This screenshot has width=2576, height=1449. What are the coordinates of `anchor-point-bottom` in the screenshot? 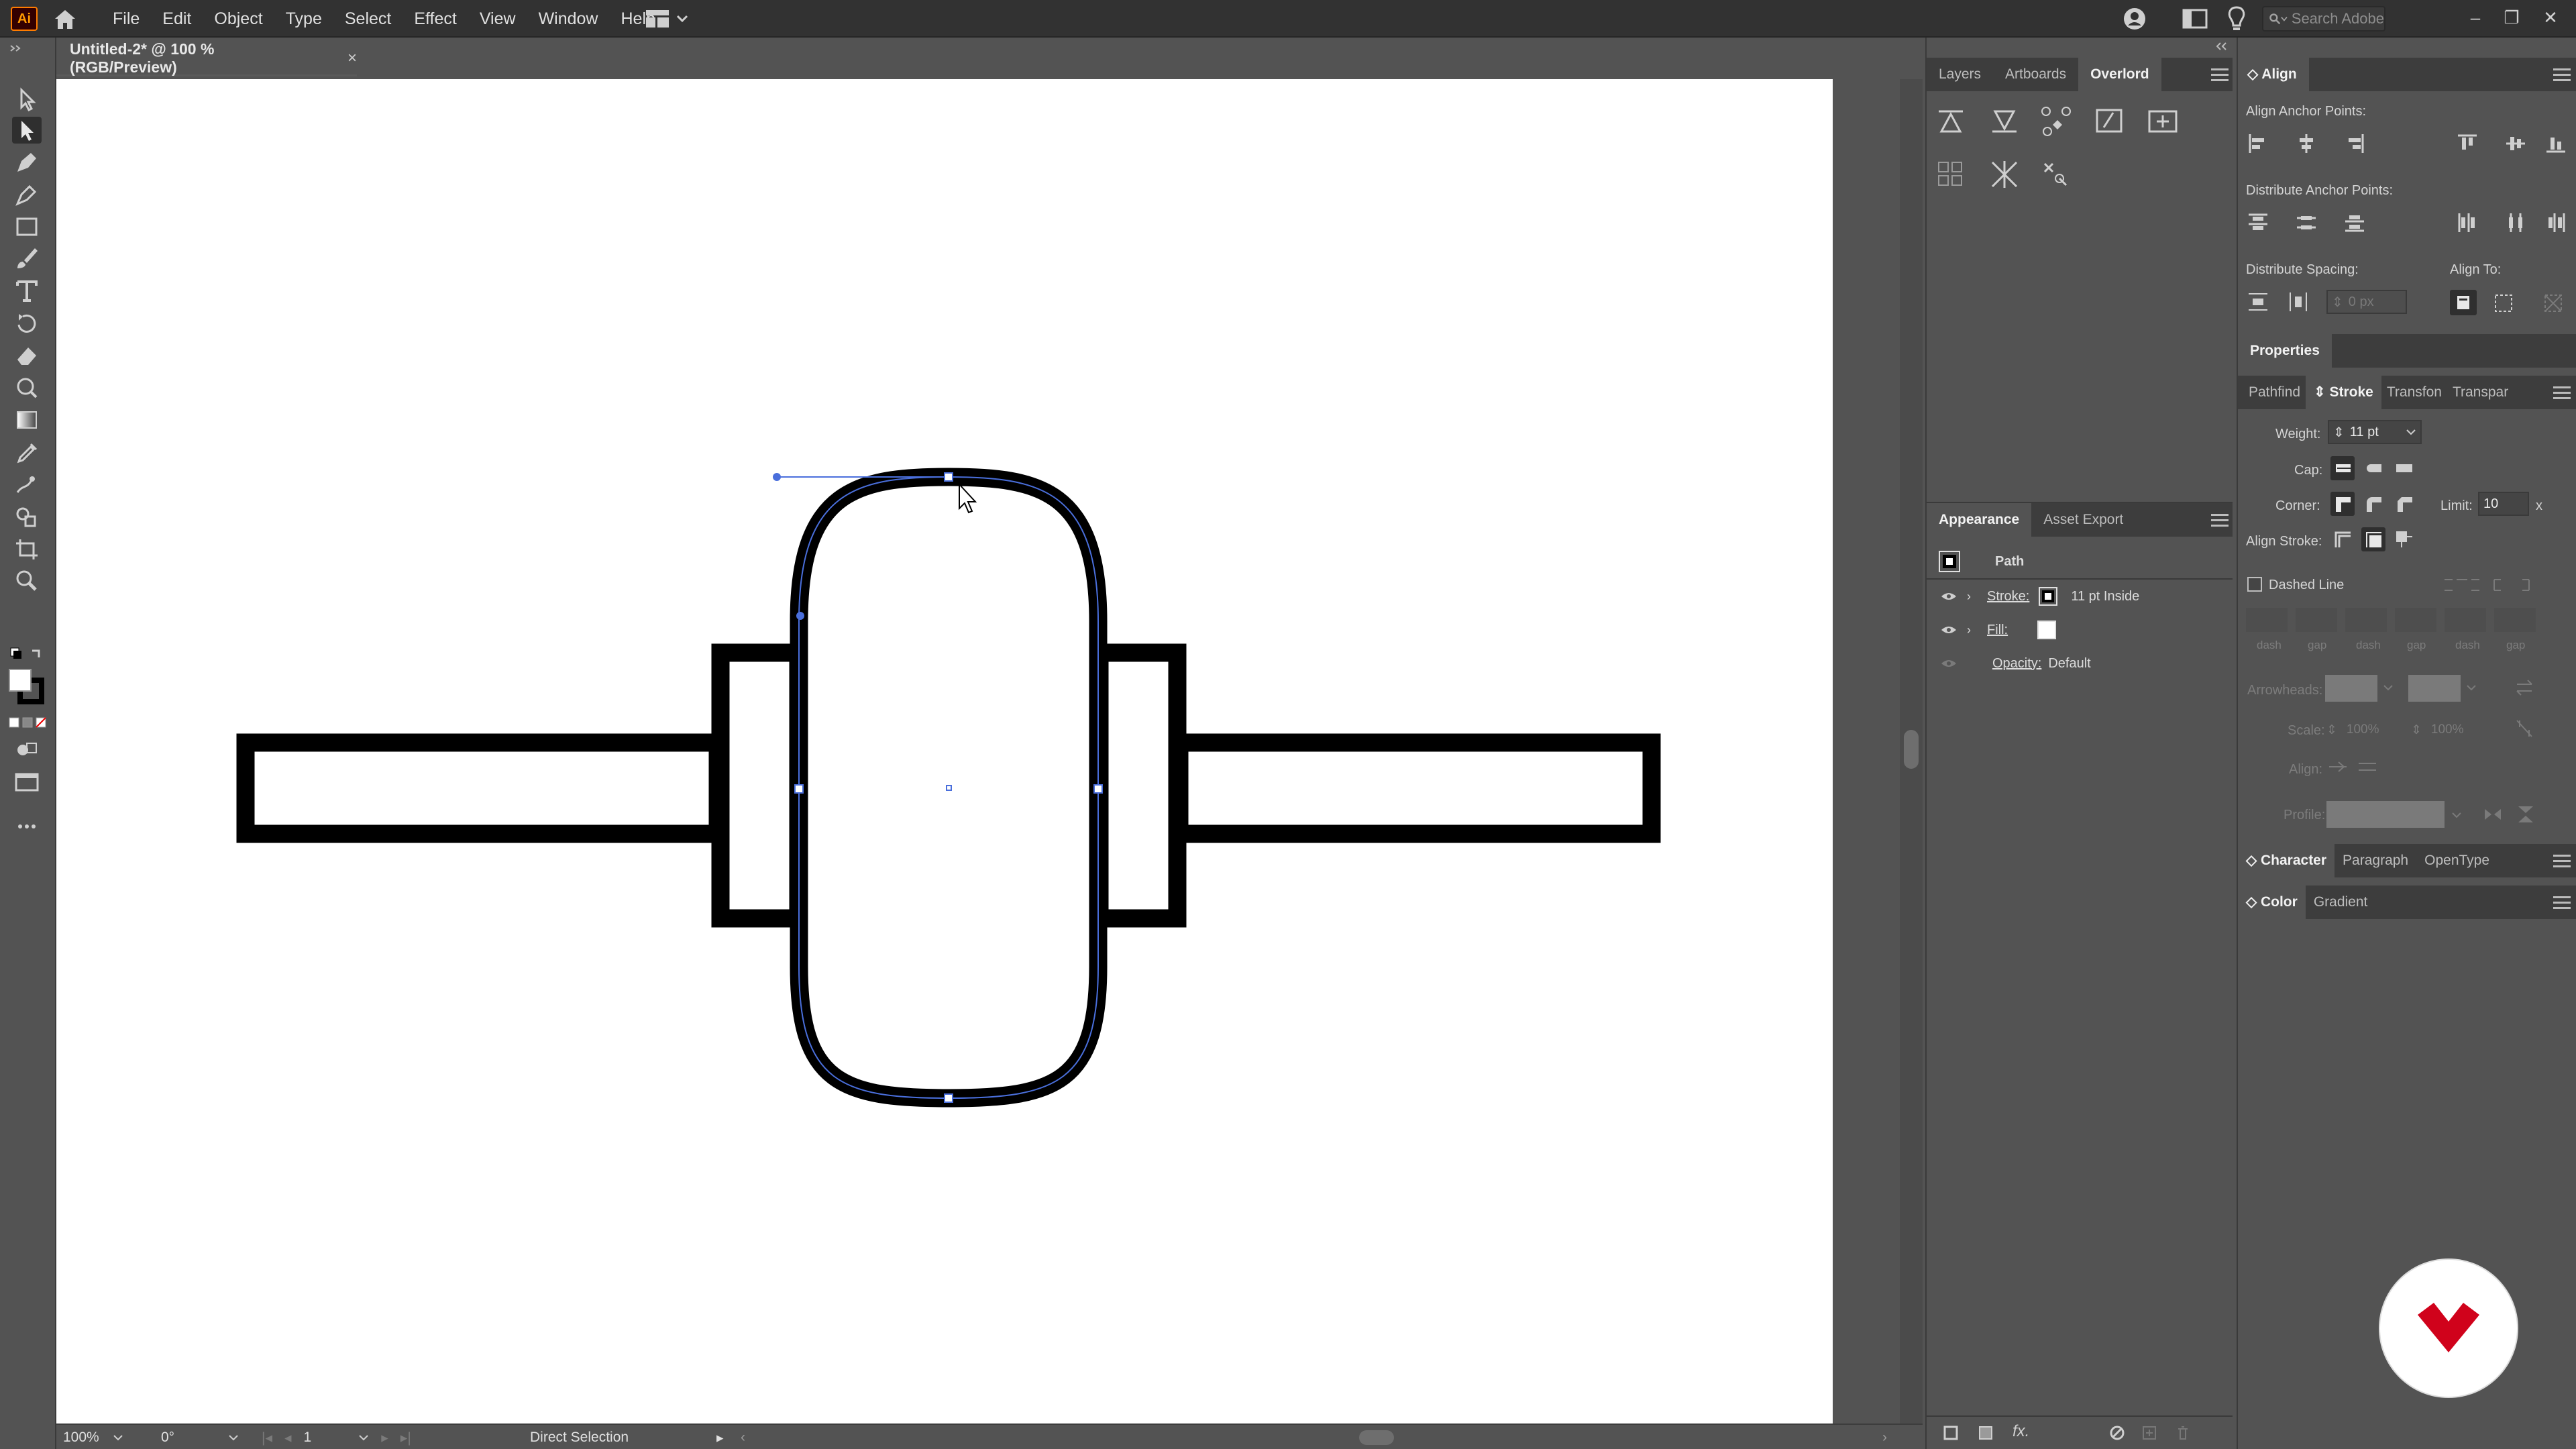 It's located at (948, 1098).